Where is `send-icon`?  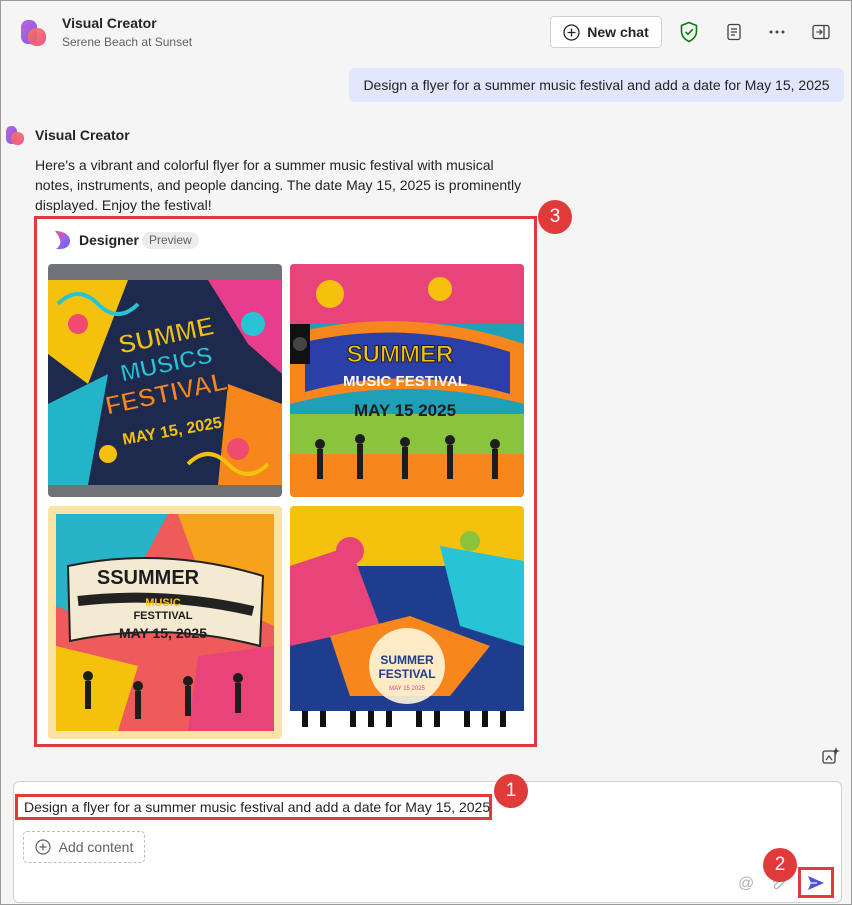
send-icon is located at coordinates (816, 882).